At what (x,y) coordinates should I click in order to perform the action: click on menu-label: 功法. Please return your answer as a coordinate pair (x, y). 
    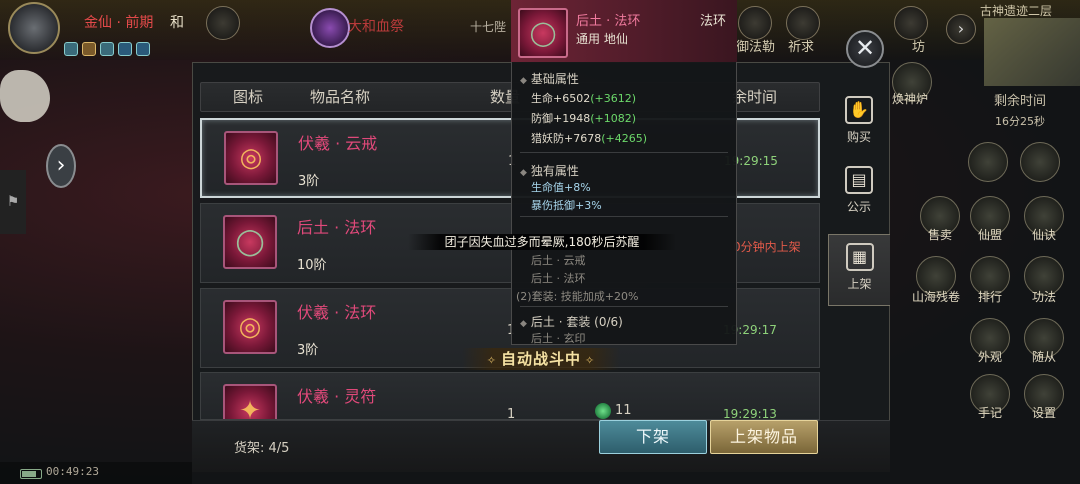
    Looking at the image, I should click on (1044, 296).